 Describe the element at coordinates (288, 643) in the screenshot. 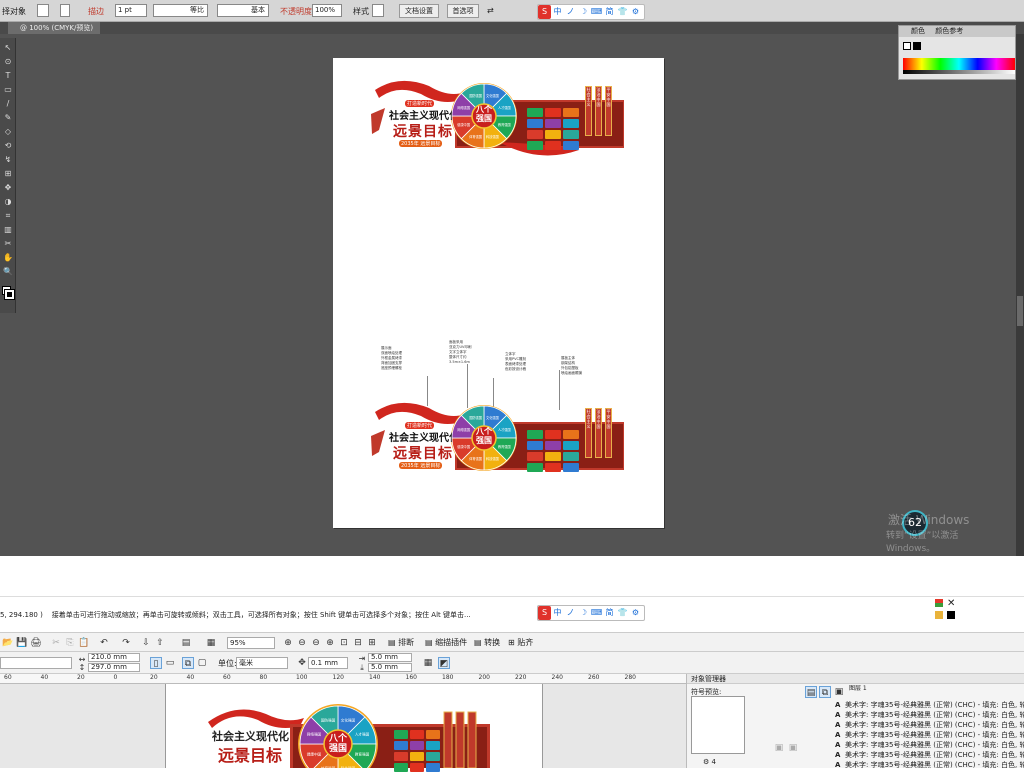

I see `zoom-in-icon: ⊕` at that location.